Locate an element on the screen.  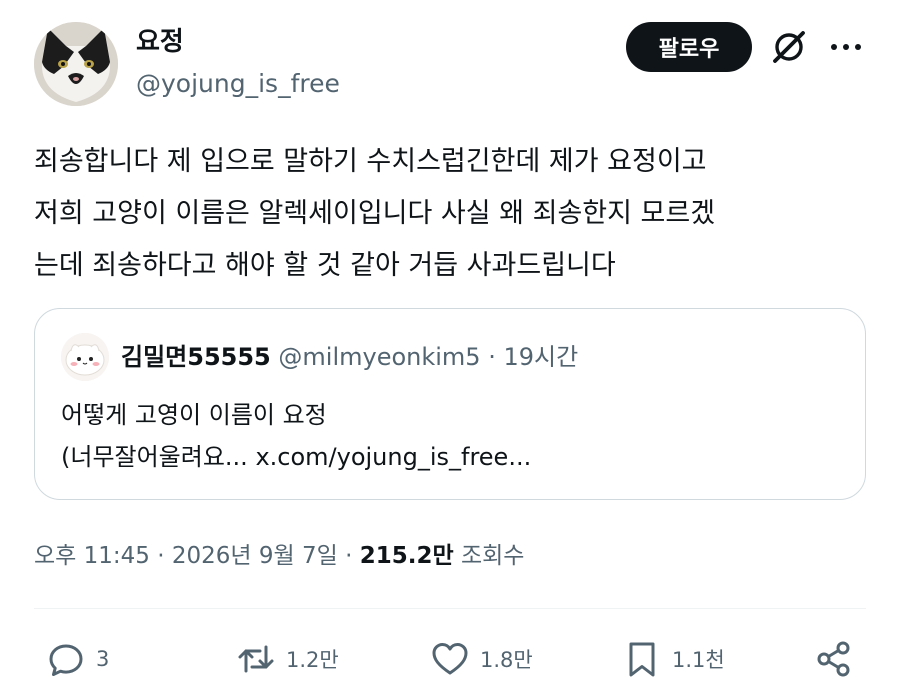
share-icon is located at coordinates (833, 659).